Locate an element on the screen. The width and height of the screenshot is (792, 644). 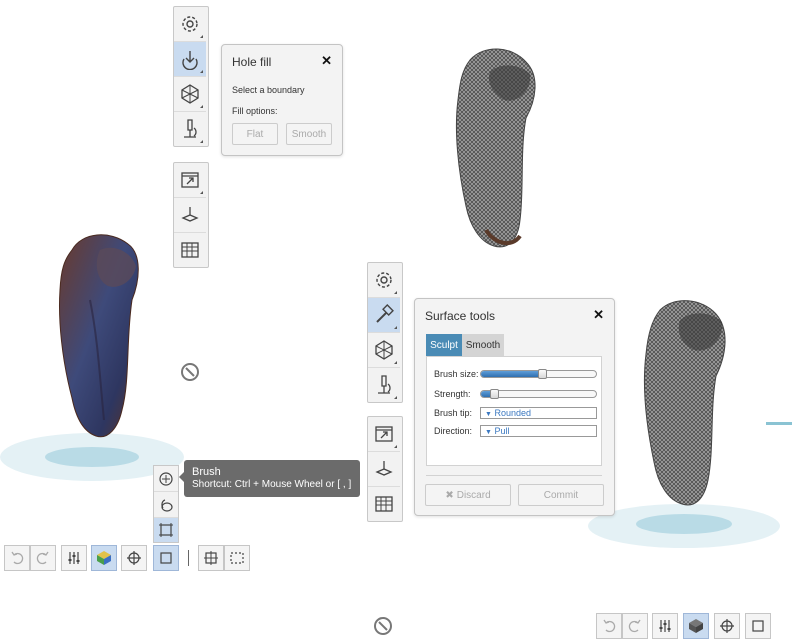
lasso-icon is located at coordinates (167, 505).